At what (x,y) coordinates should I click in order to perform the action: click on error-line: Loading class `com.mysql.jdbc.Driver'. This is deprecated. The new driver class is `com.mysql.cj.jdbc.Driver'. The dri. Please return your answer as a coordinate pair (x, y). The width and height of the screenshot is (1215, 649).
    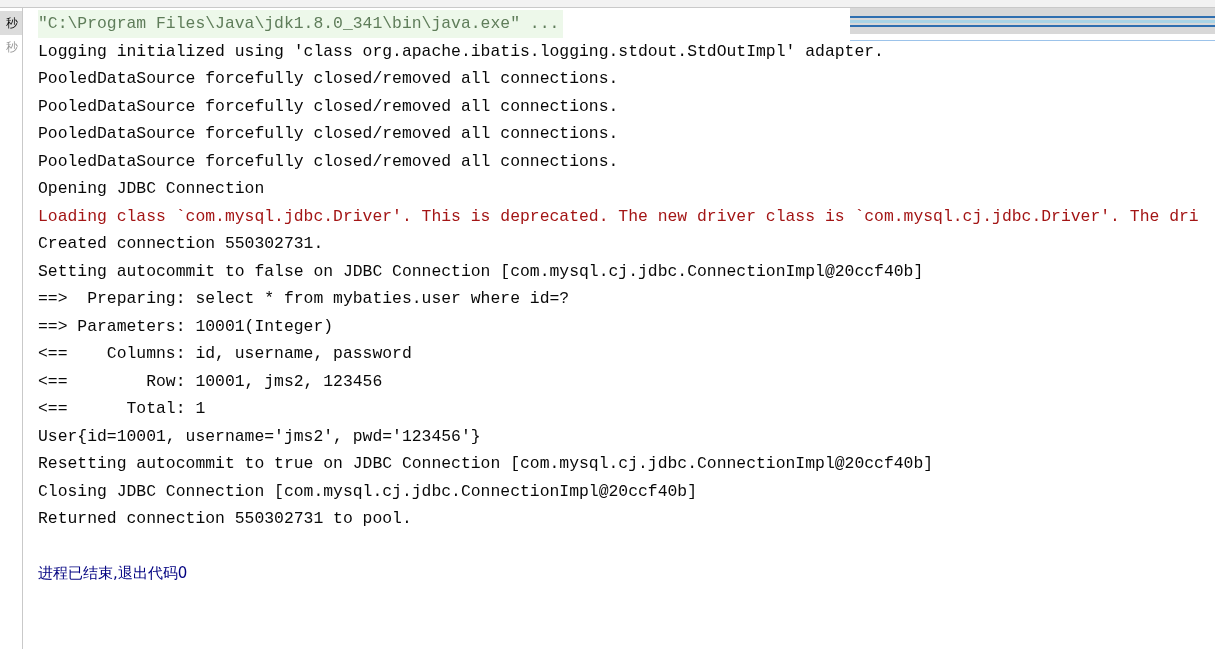
    Looking at the image, I should click on (618, 216).